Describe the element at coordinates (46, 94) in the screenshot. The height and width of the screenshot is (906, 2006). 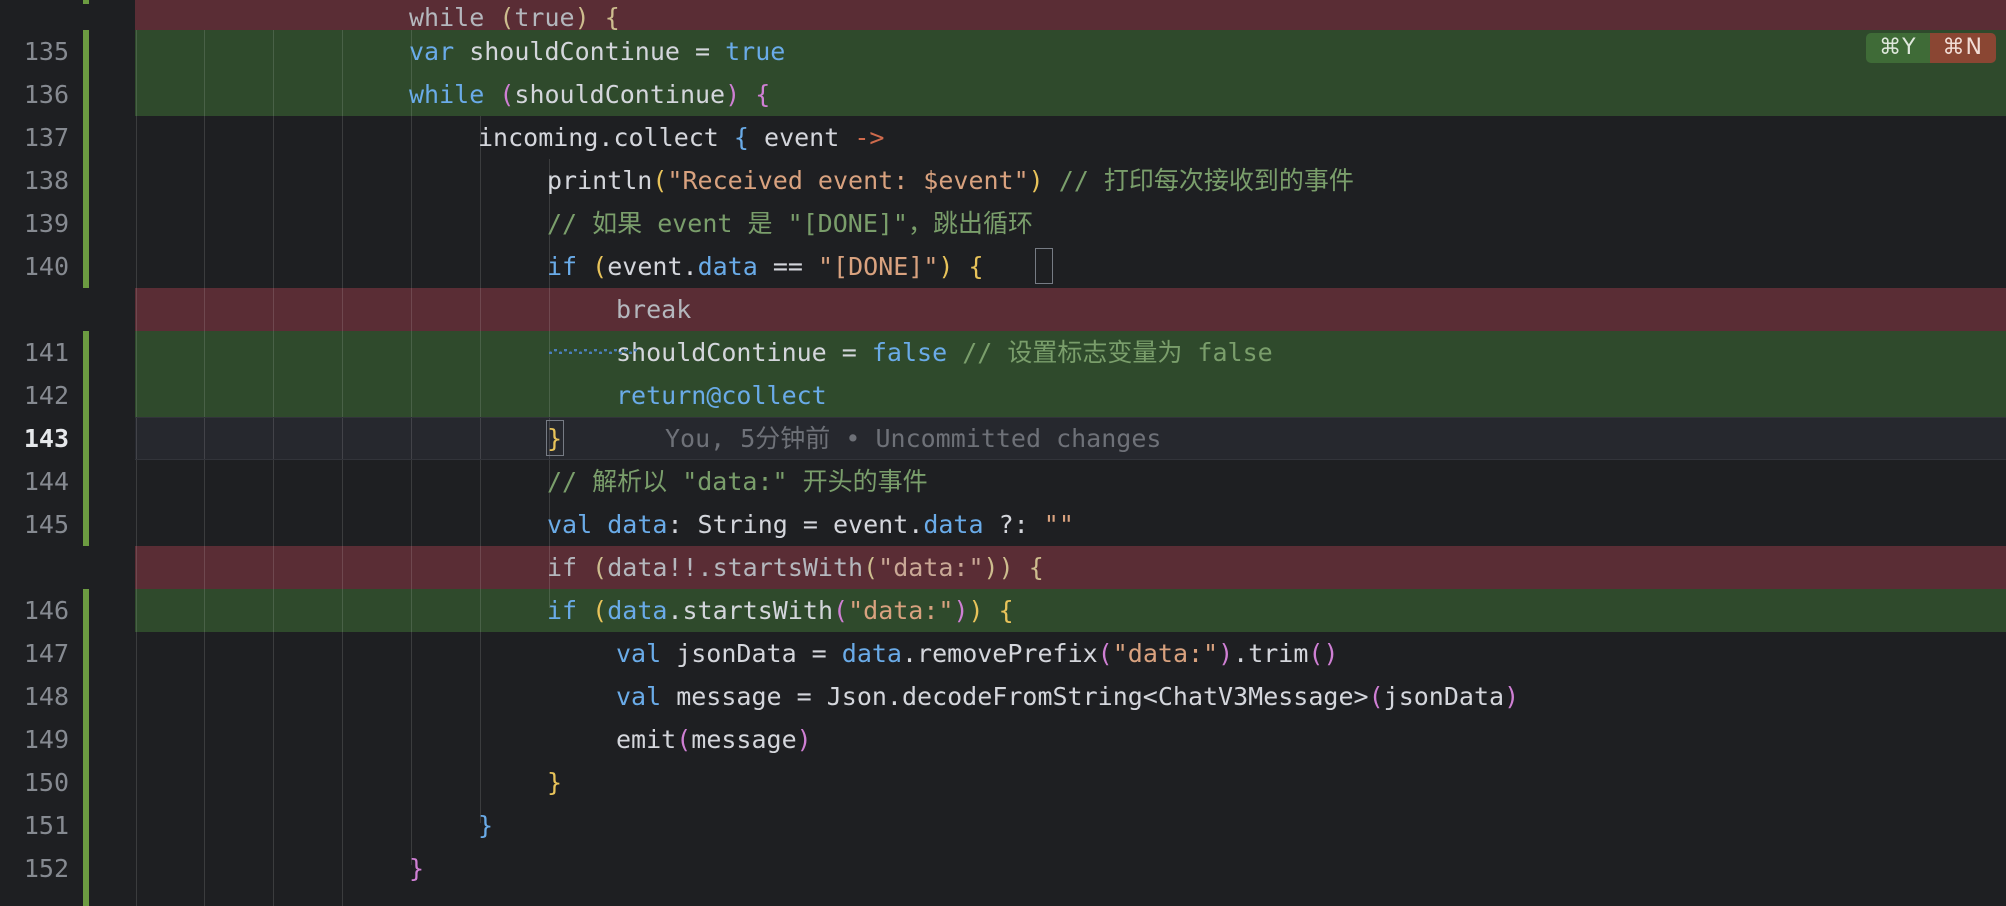
I see `line-number: 136` at that location.